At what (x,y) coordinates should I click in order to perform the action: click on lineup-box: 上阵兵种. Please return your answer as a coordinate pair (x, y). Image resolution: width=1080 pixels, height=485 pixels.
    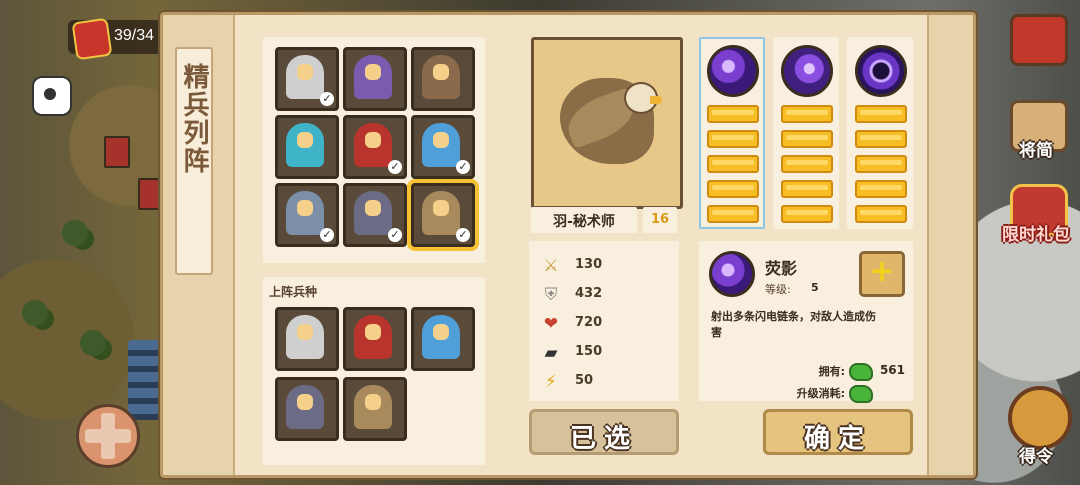
    Looking at the image, I should click on (374, 371).